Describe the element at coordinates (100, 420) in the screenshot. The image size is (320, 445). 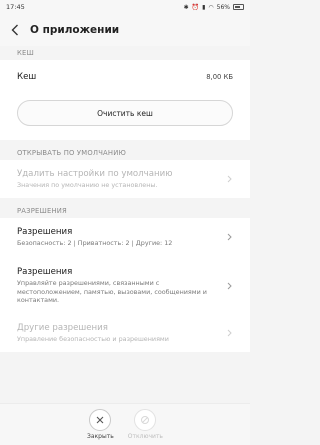
I see `close-icon` at that location.